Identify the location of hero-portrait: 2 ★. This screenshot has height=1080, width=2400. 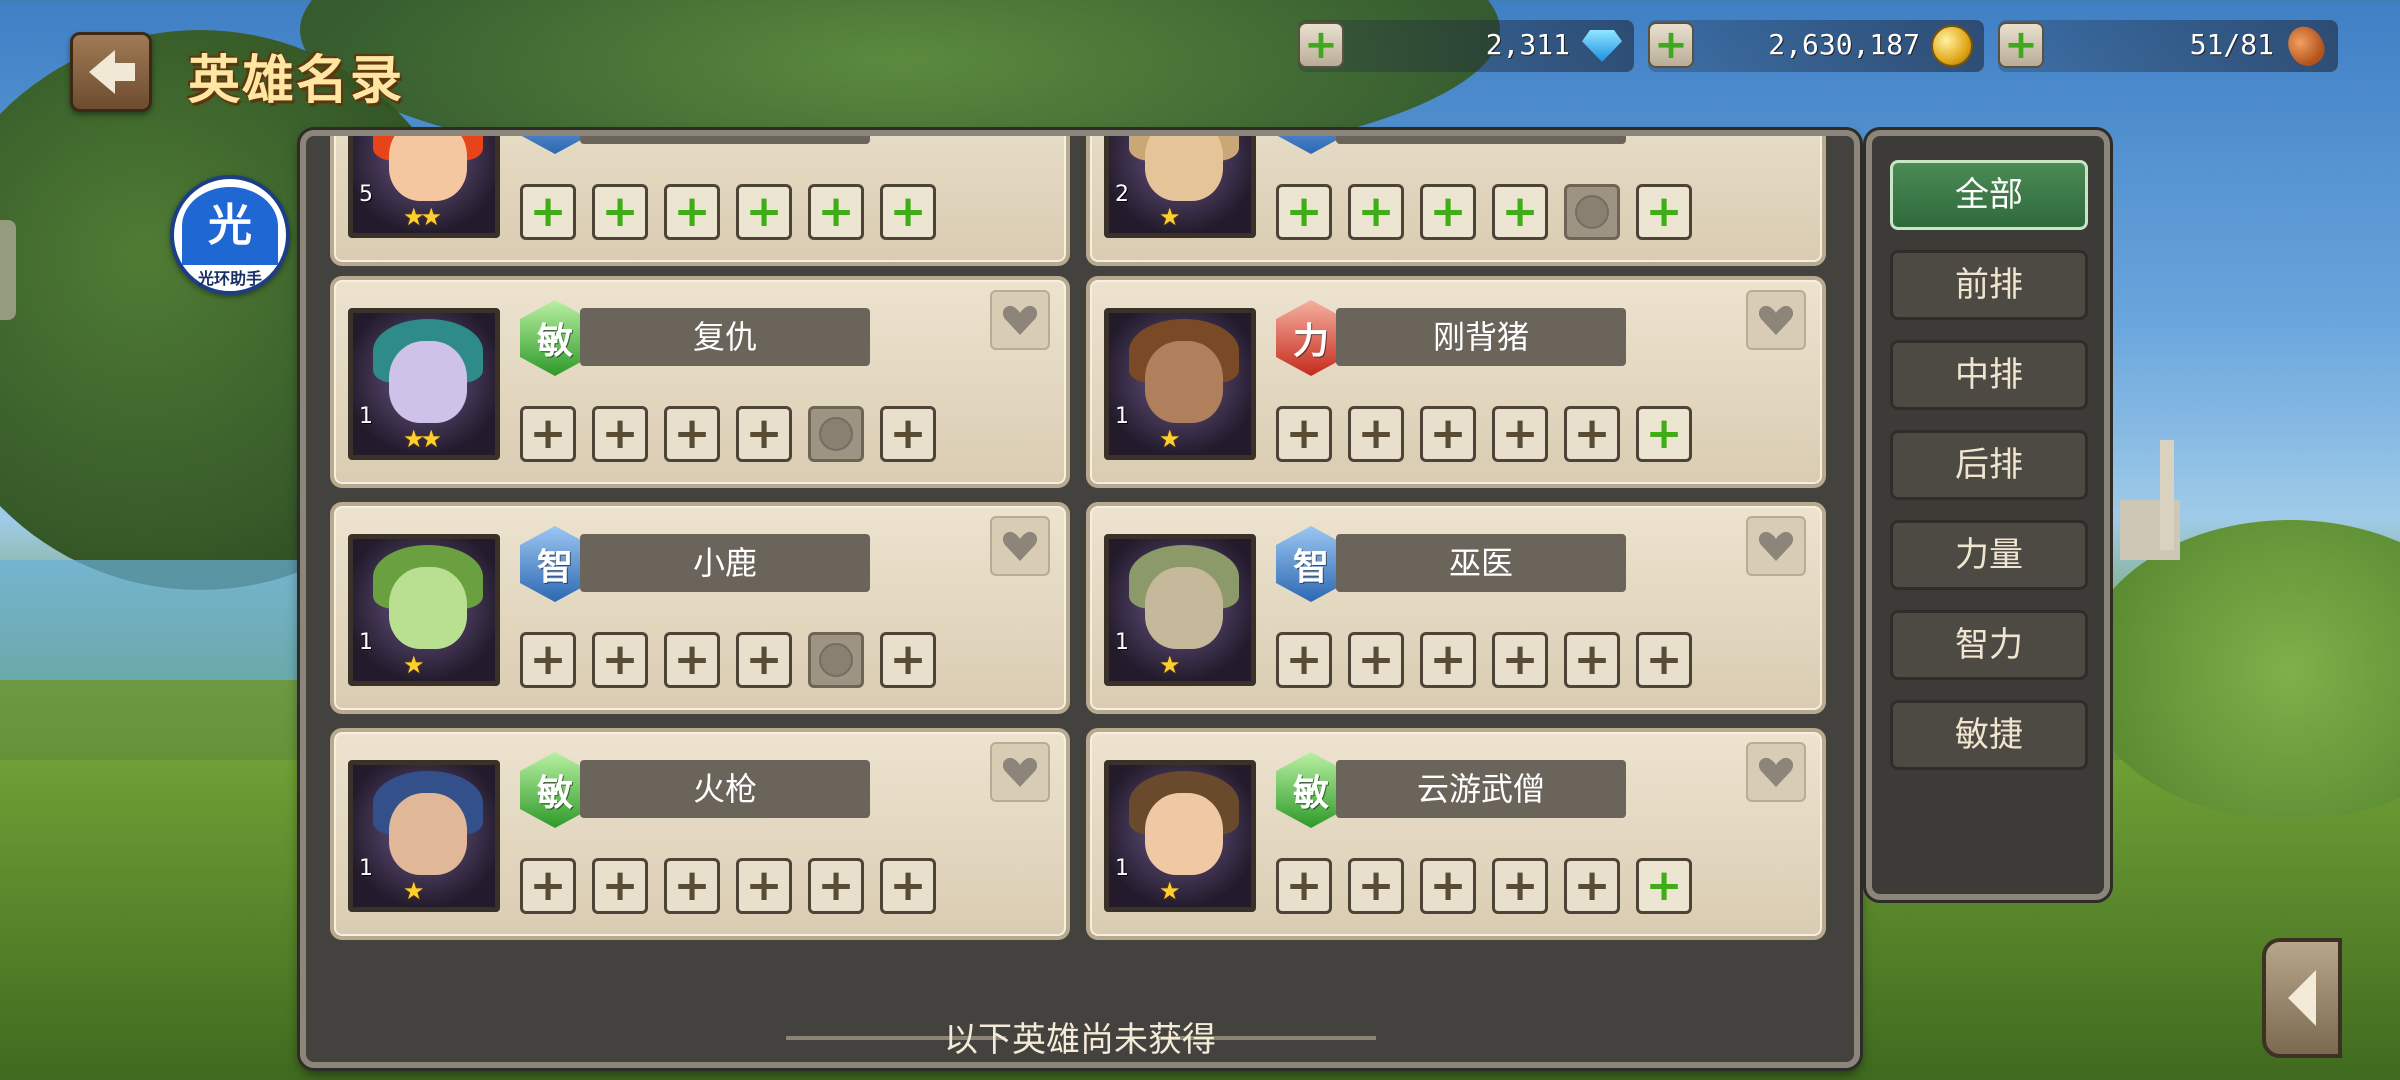
(1180, 187).